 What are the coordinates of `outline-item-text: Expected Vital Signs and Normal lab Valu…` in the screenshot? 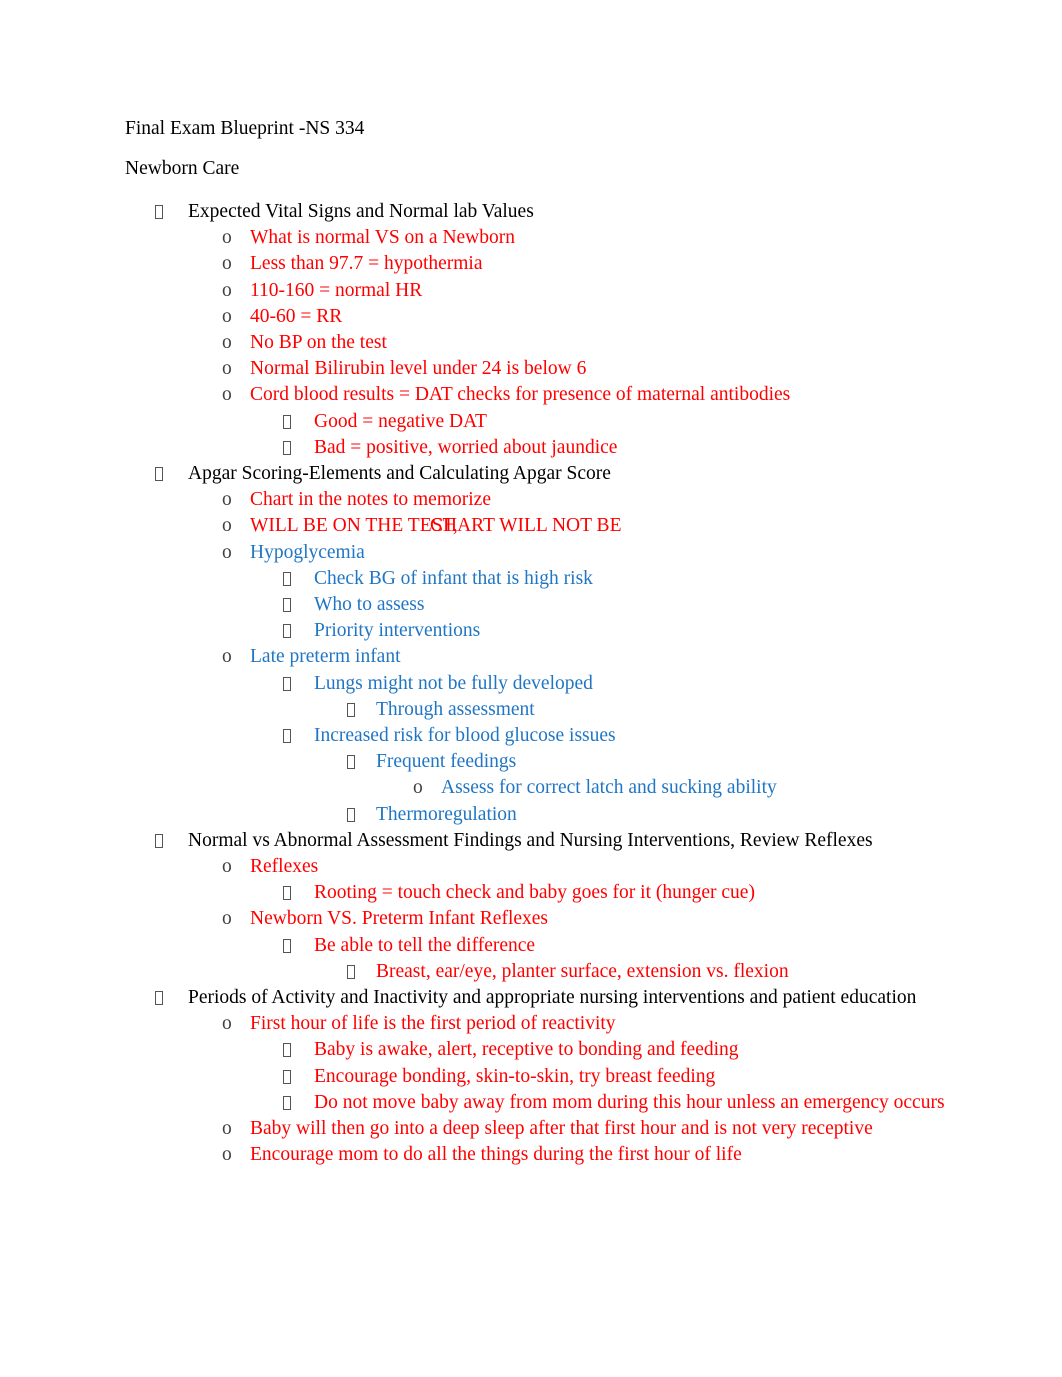 It's located at (361, 211).